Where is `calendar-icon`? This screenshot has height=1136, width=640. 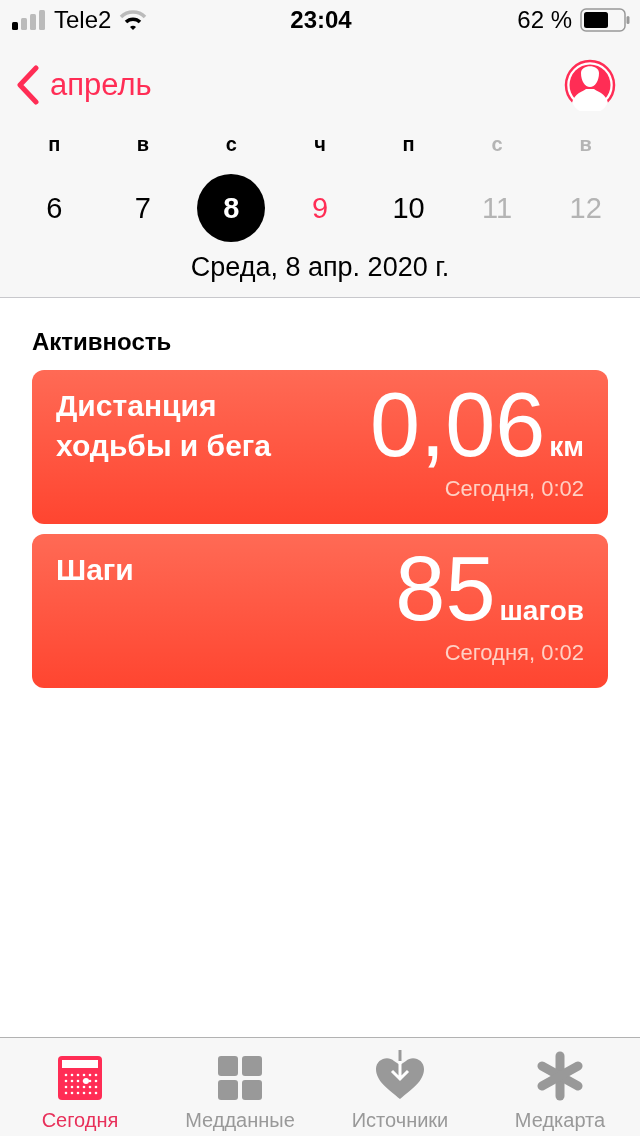
calendar-icon is located at coordinates (80, 1078).